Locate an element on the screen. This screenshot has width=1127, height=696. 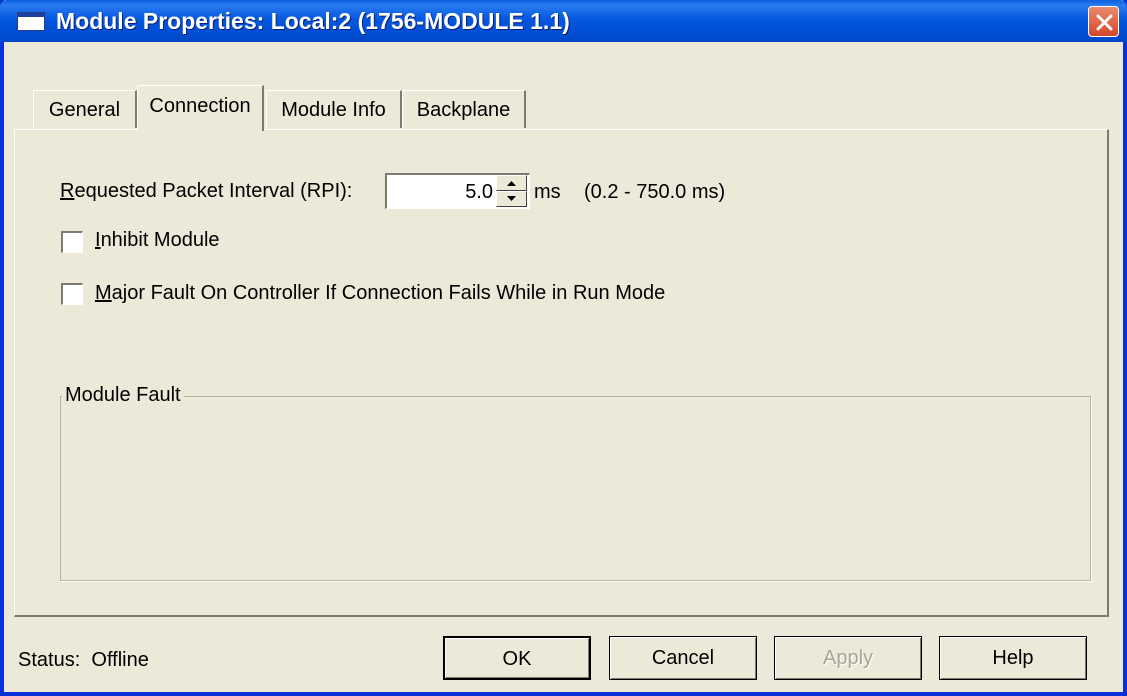
ok-button-label: OK is located at coordinates (517, 659).